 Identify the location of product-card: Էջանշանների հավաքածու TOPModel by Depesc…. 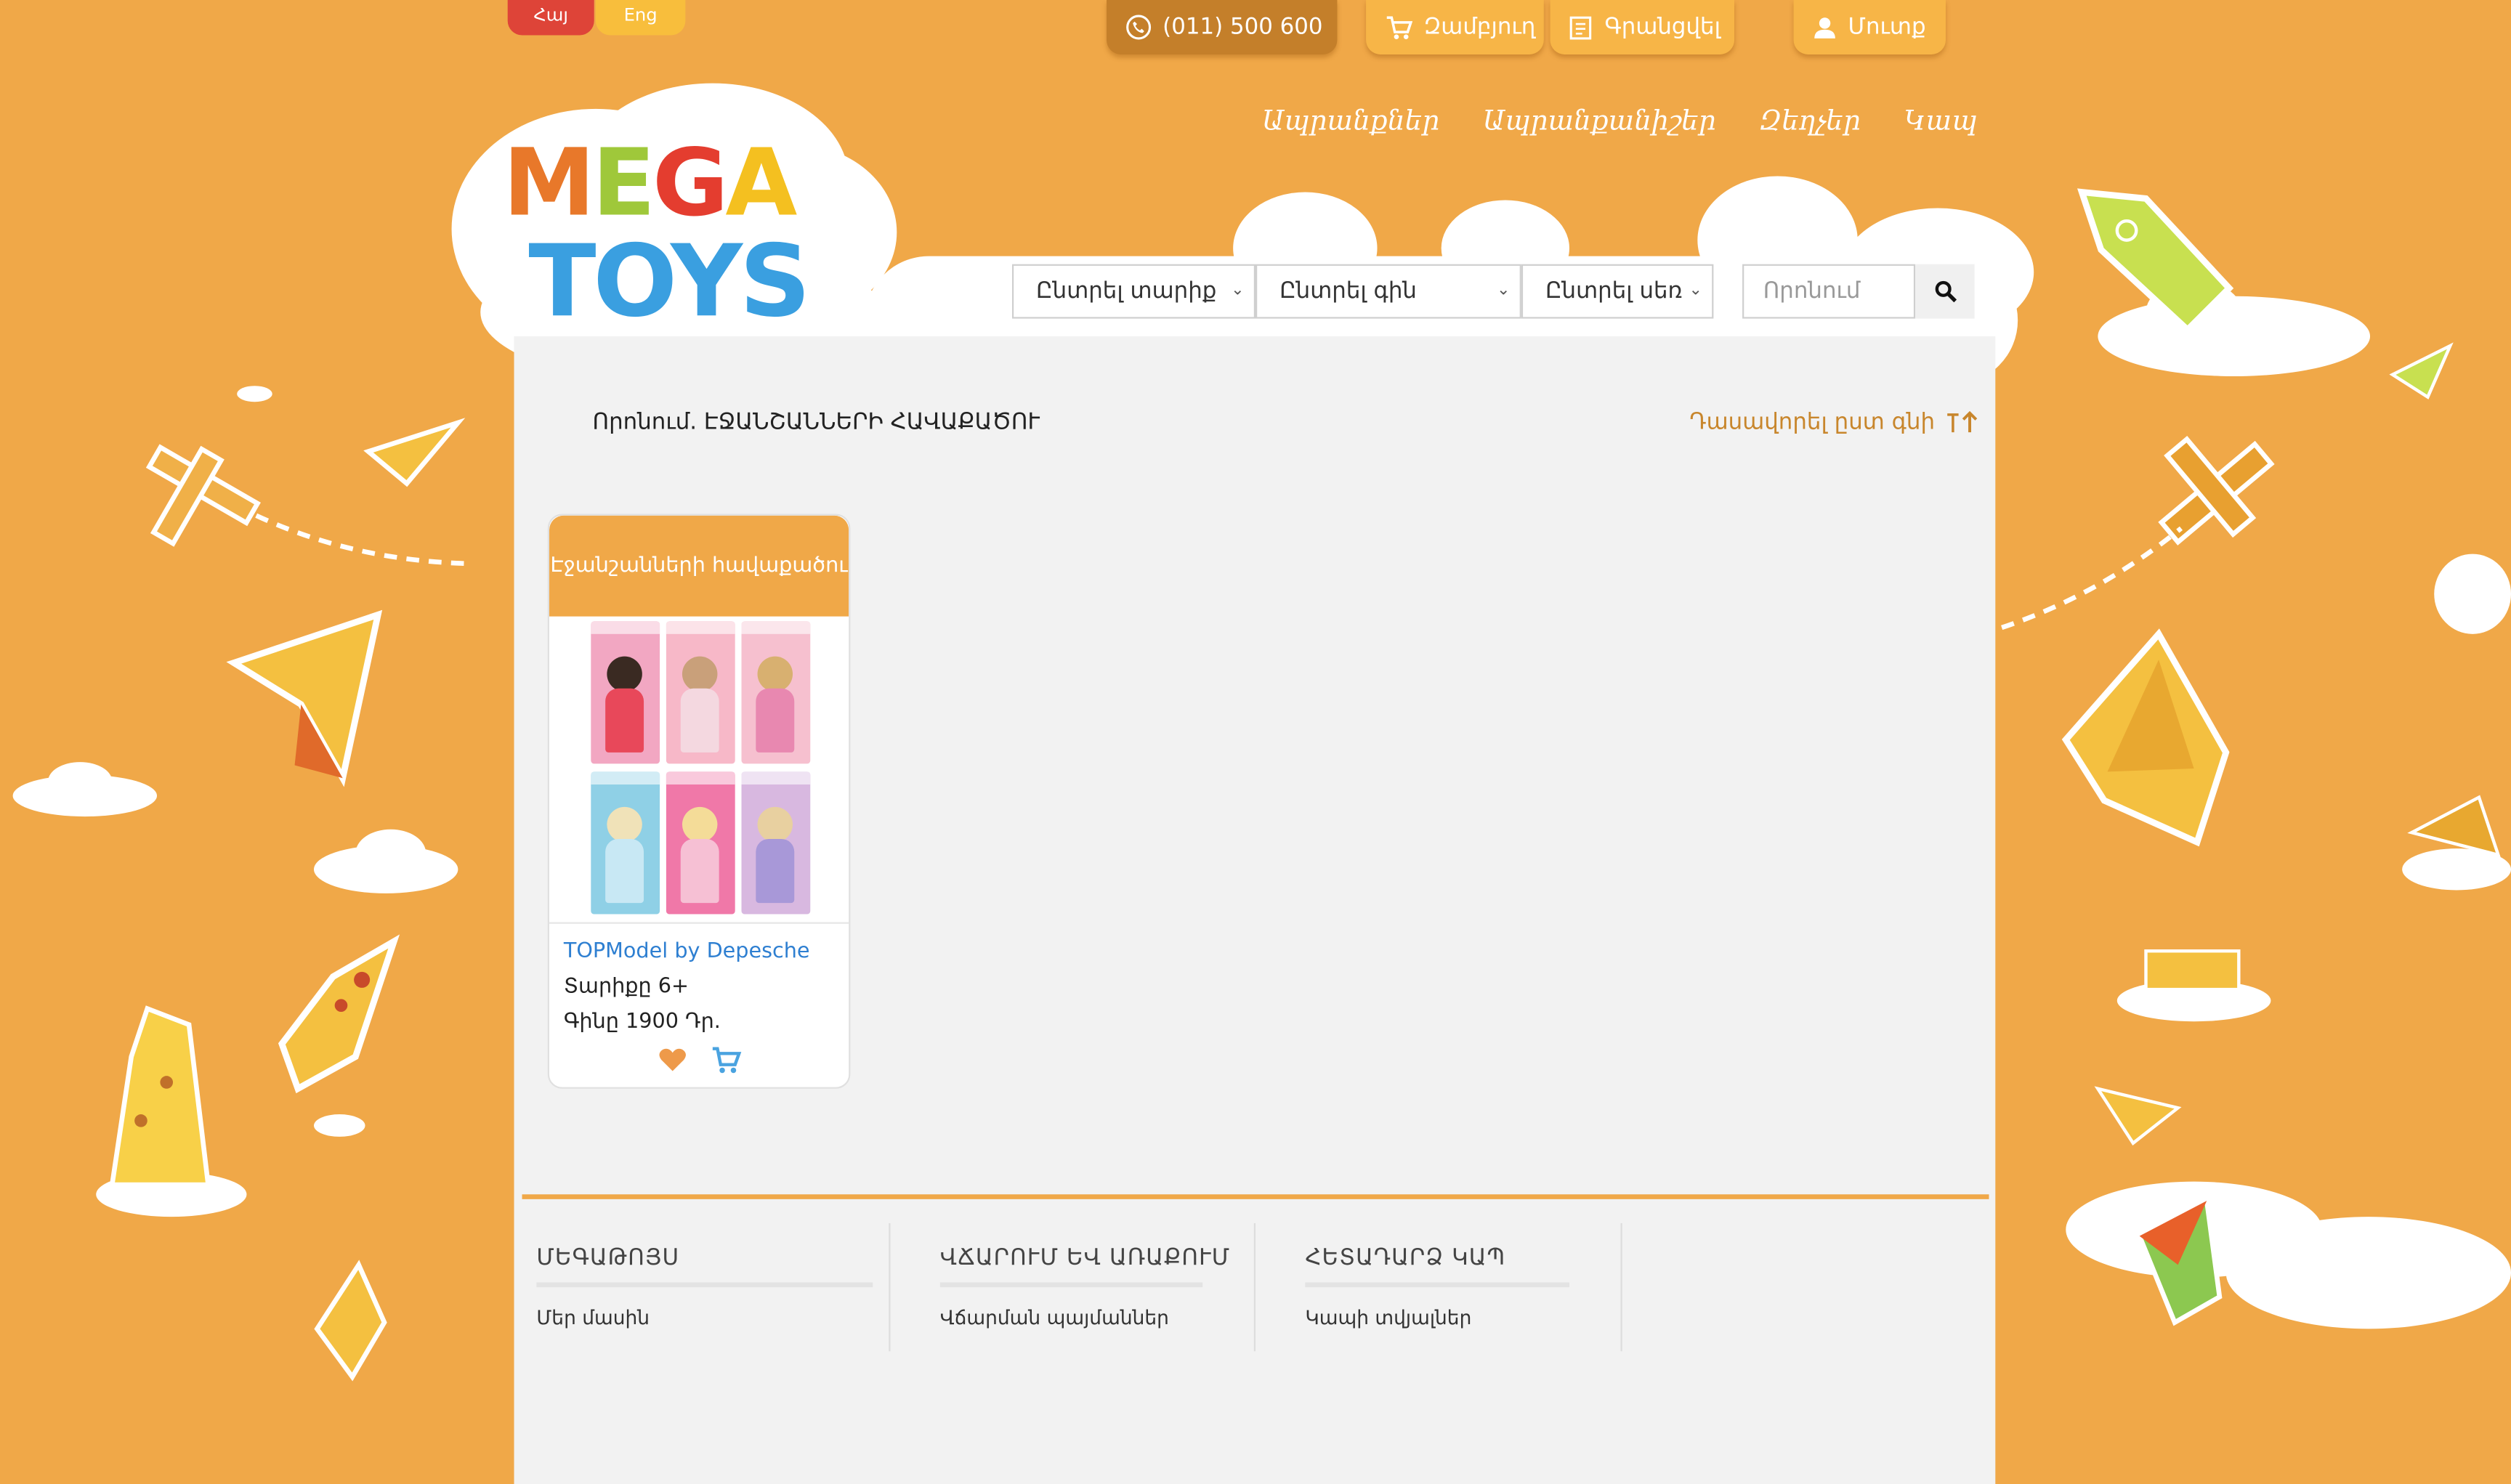
(699, 801).